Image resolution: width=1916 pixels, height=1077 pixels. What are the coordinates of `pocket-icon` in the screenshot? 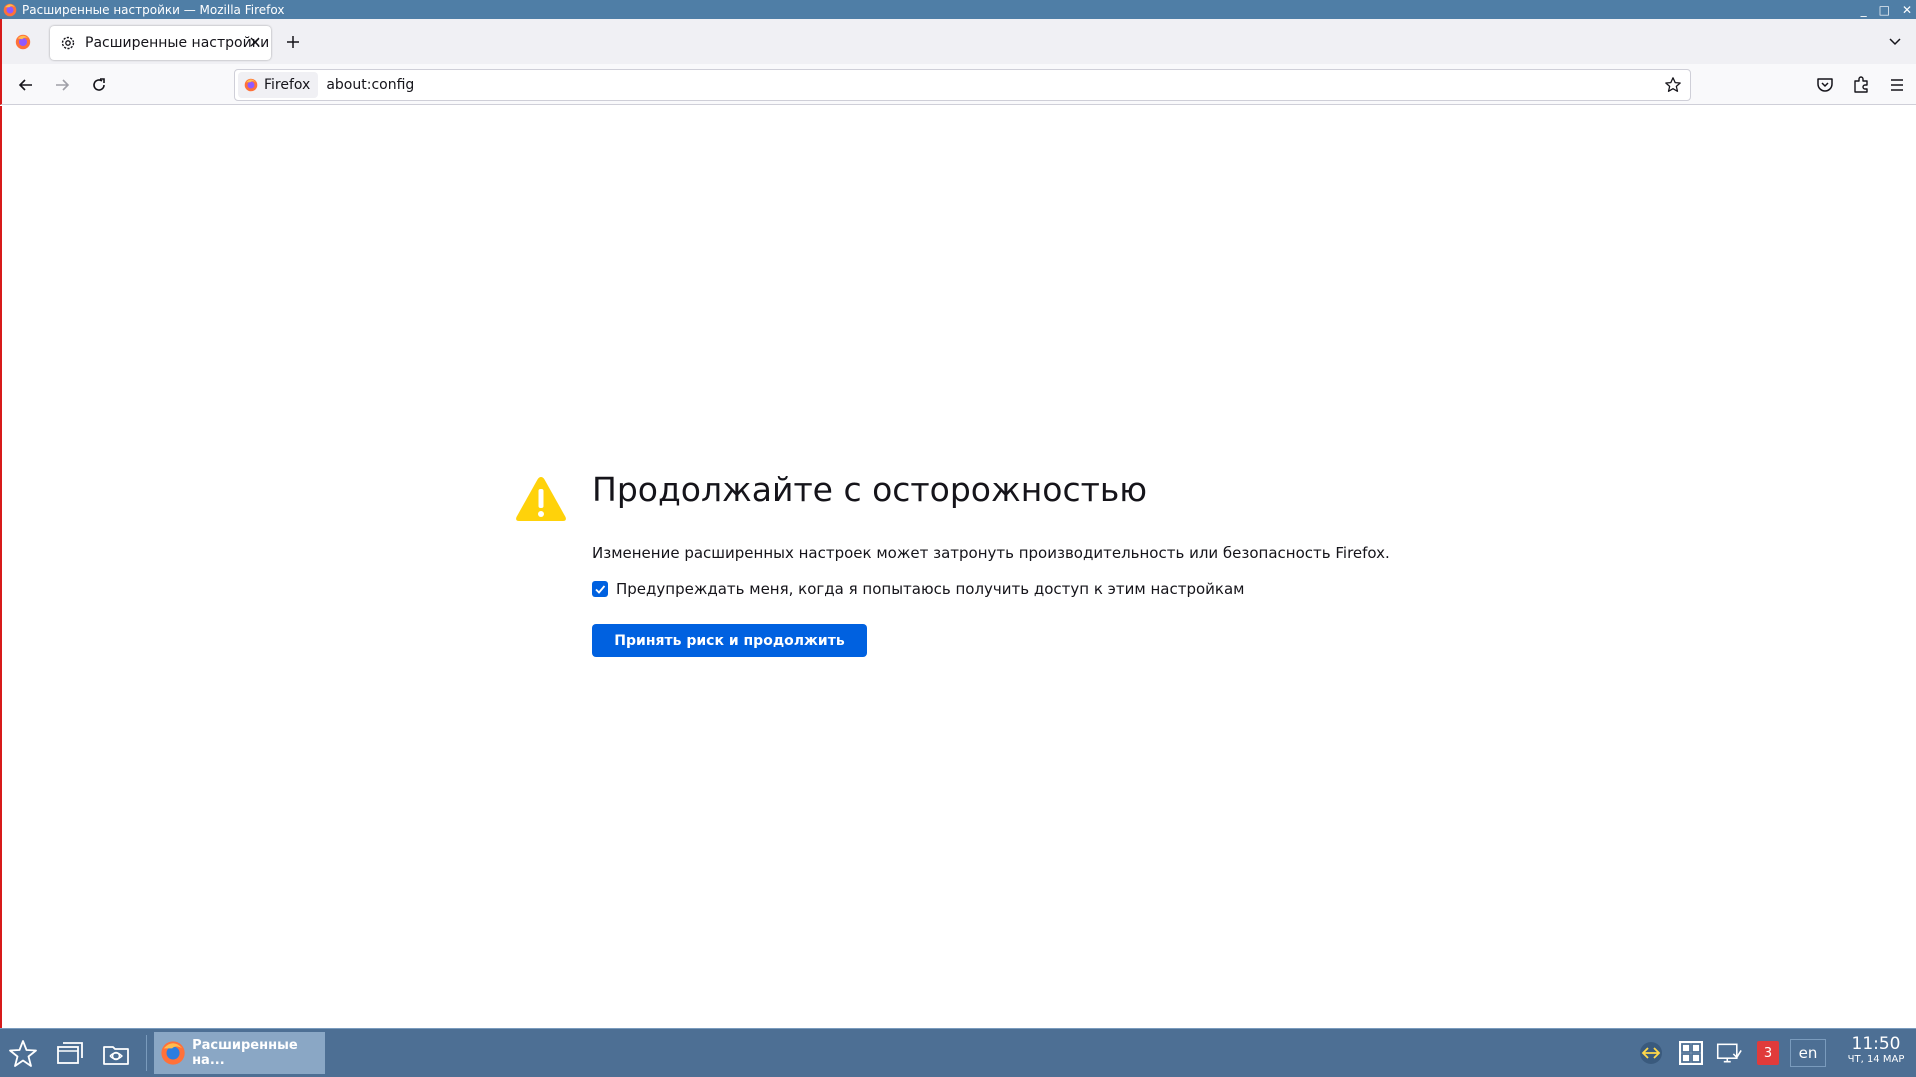 It's located at (1825, 85).